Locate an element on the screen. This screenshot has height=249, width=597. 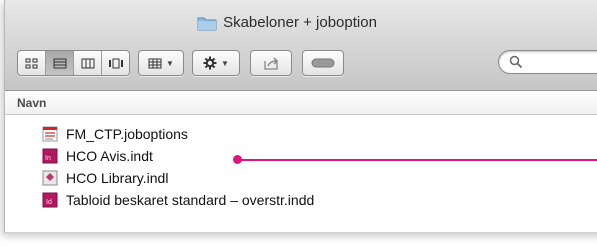
svg-text: In is located at coordinates (48, 158).